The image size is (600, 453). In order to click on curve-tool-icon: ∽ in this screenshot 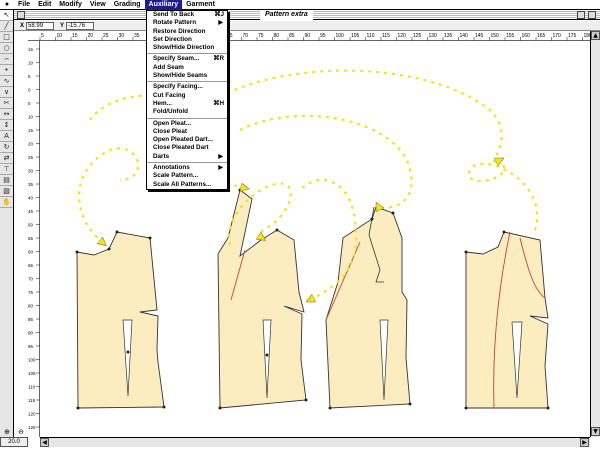, I will do `click(6, 59)`.